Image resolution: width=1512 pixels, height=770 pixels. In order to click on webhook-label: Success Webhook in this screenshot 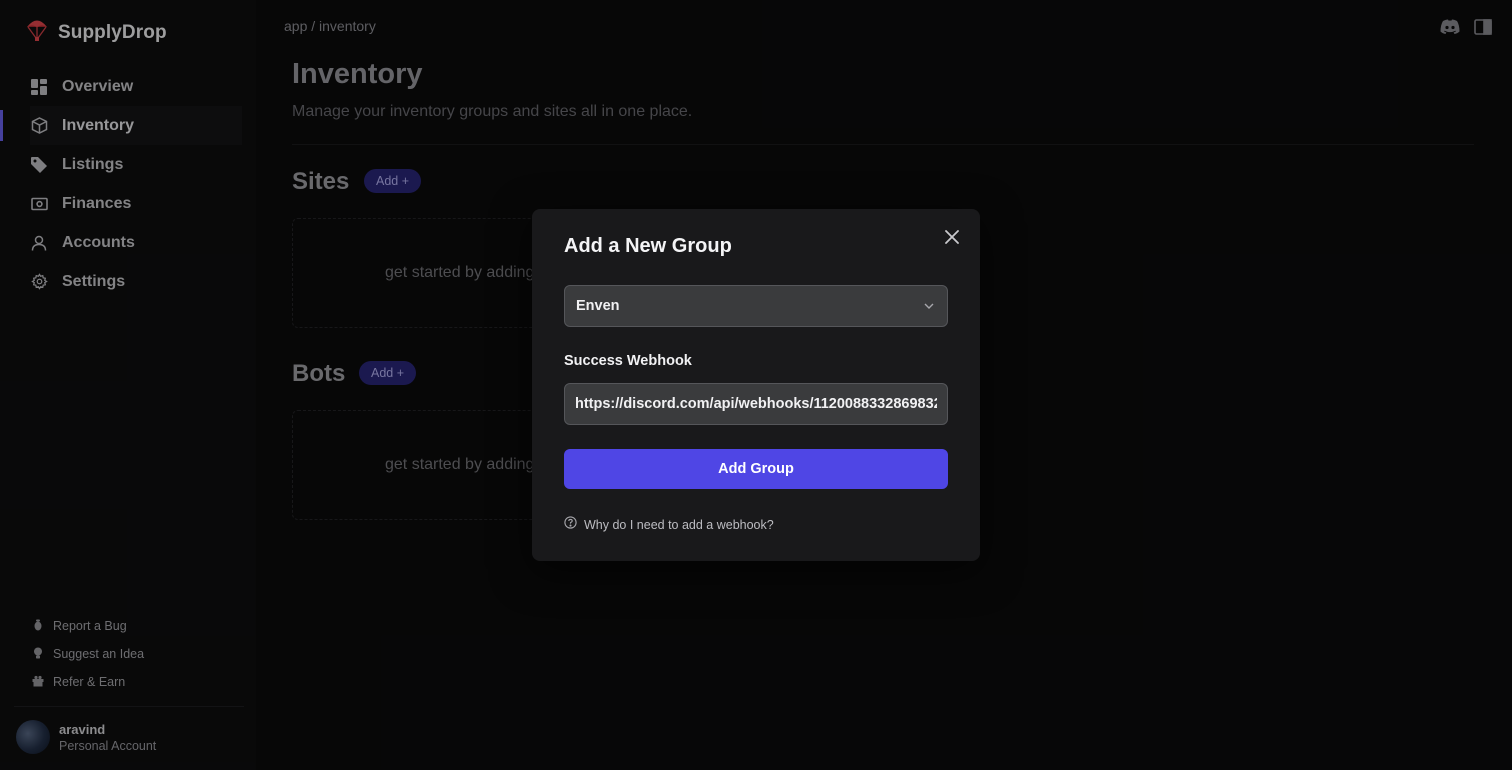, I will do `click(628, 361)`.